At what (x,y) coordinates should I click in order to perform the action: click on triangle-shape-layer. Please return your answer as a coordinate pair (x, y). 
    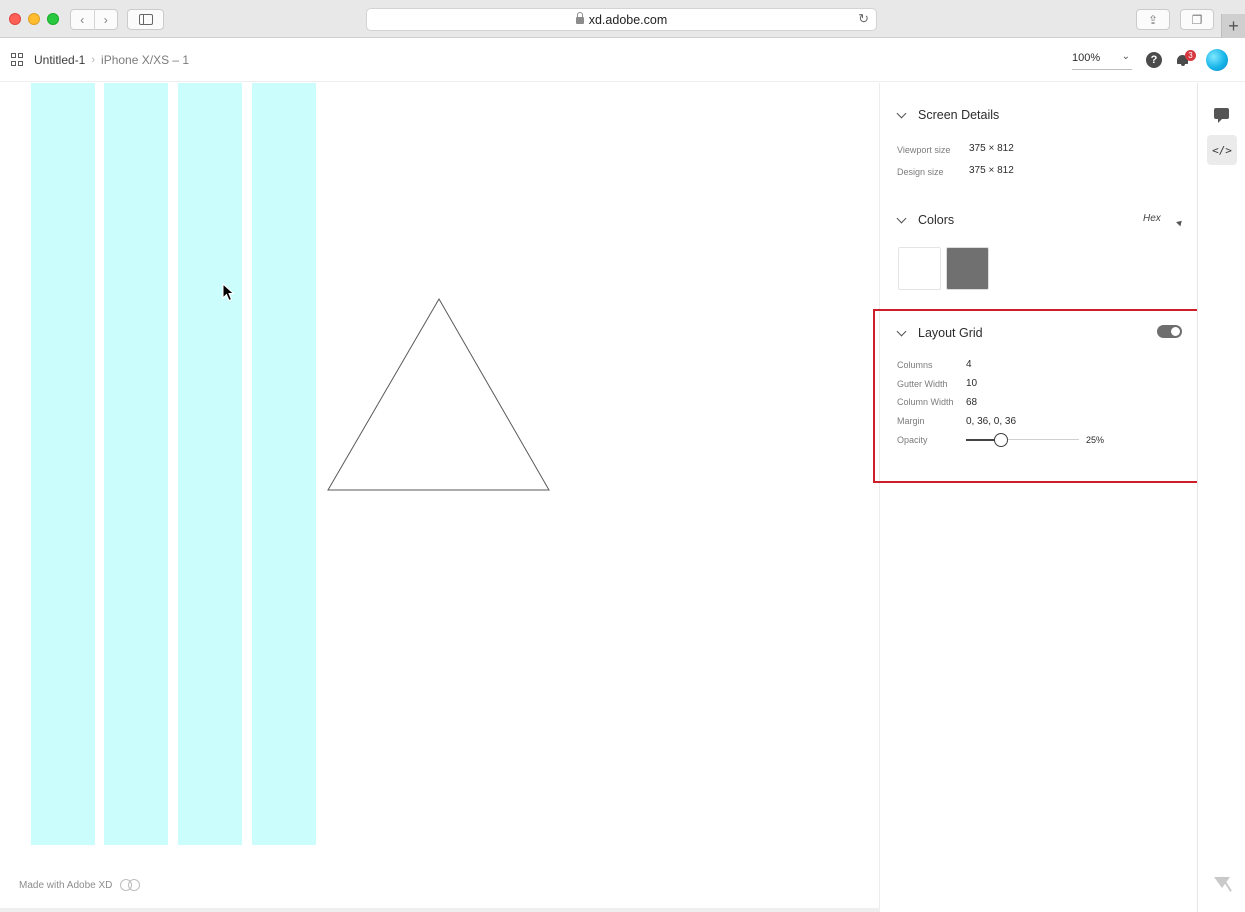
    Looking at the image, I should click on (438, 394).